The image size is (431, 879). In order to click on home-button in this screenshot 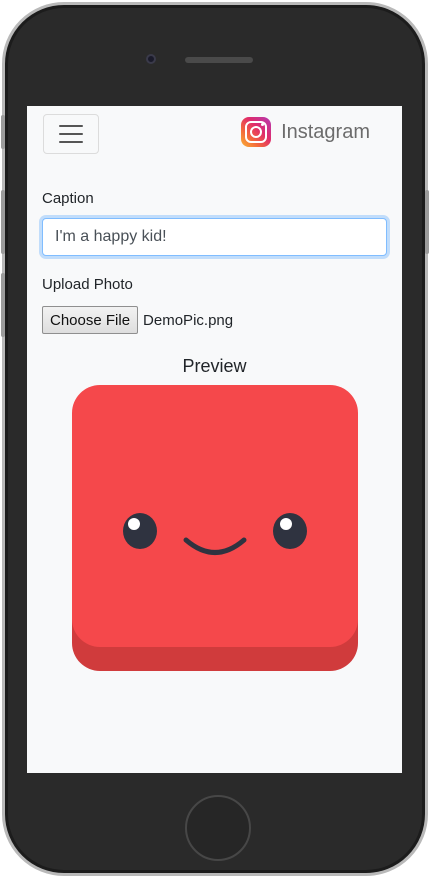, I will do `click(218, 828)`.